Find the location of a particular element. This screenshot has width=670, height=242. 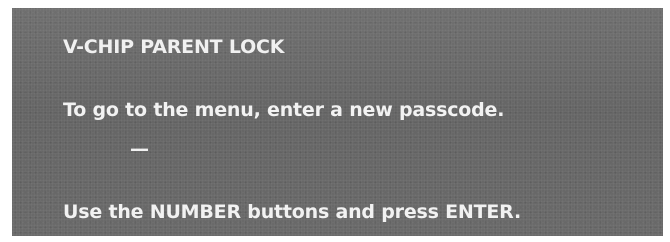

dialog-title: V-CHIP PARENT LOCK is located at coordinates (174, 47).